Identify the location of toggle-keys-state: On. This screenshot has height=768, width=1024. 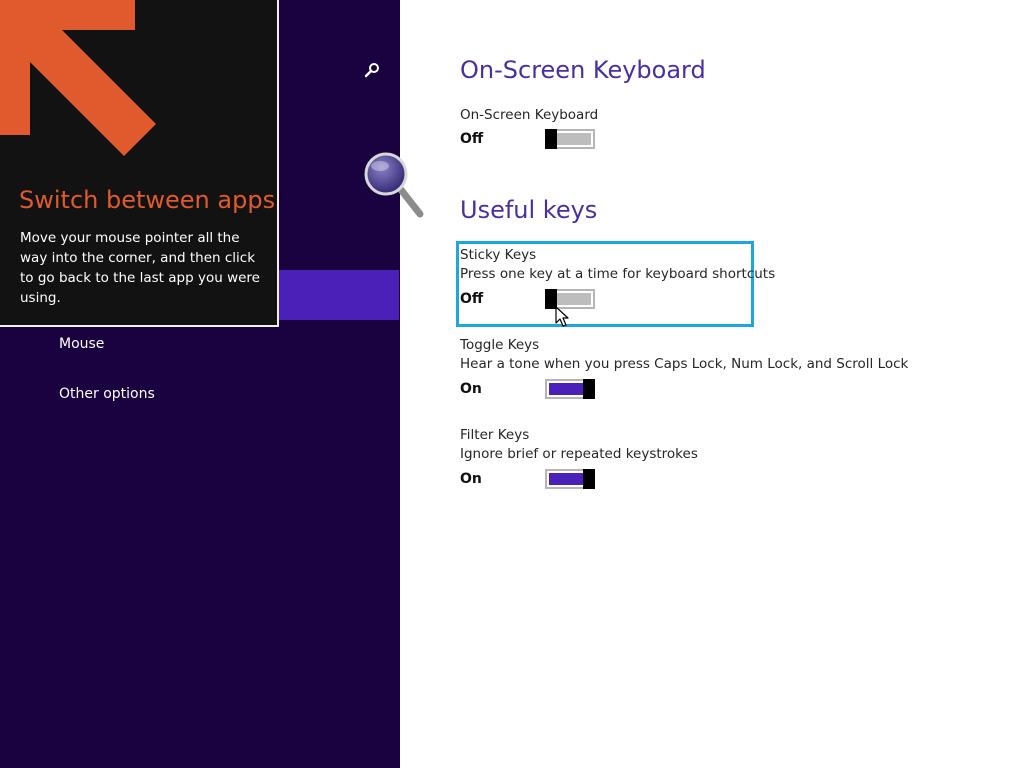
(471, 389).